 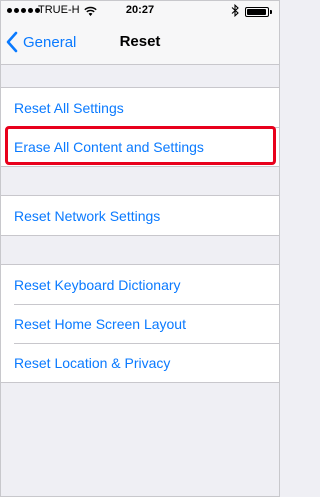 I want to click on settings-group-2: Reset Network Settings, so click(x=140, y=215).